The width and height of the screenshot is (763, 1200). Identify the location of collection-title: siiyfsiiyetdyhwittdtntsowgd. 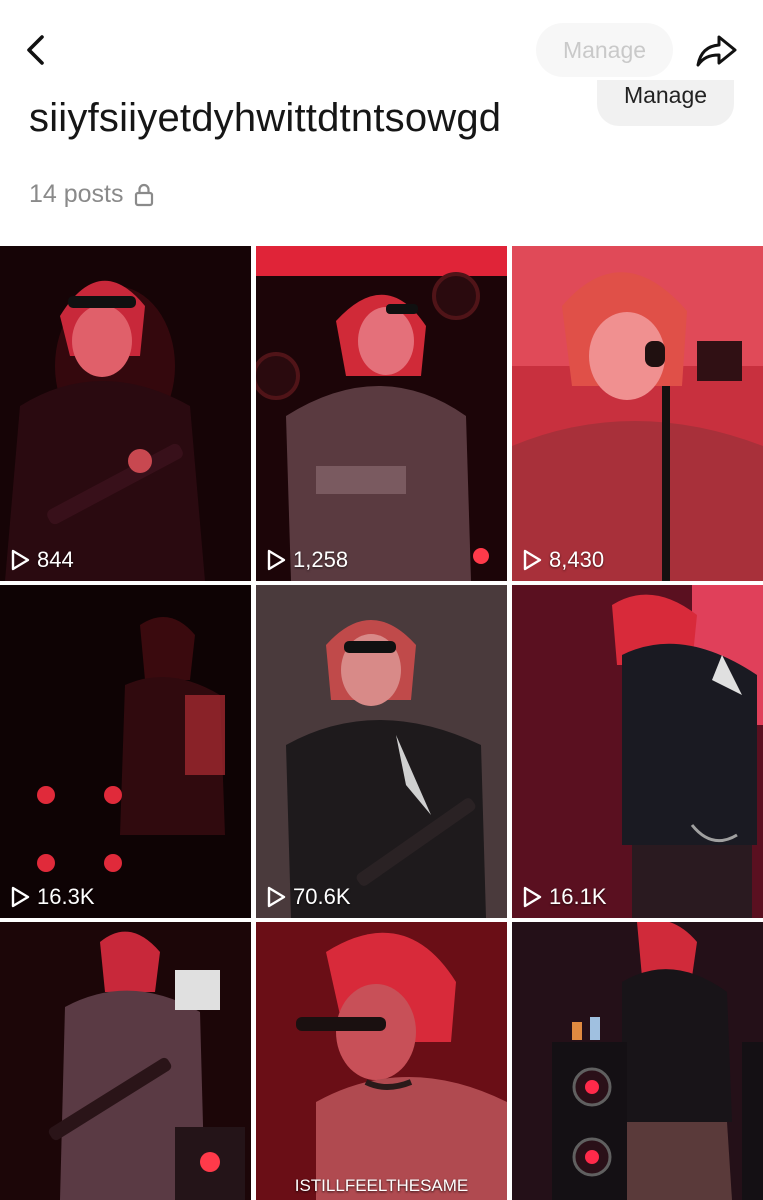
(265, 118).